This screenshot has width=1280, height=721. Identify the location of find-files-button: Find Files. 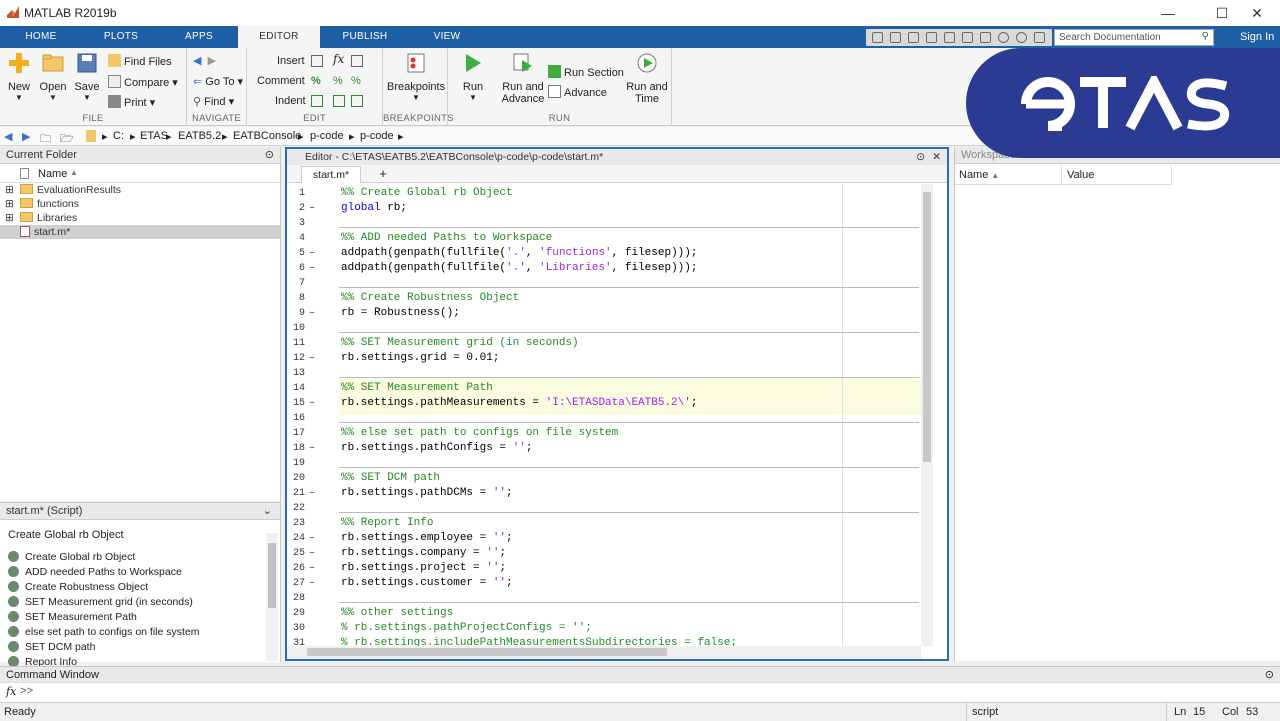
(140, 61).